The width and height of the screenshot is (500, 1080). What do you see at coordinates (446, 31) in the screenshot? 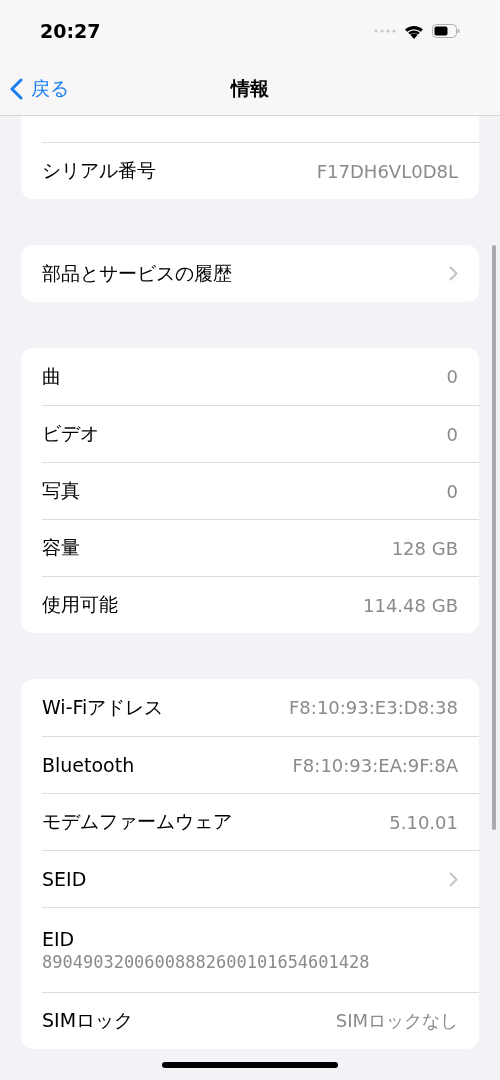
I see `battery-icon` at bounding box center [446, 31].